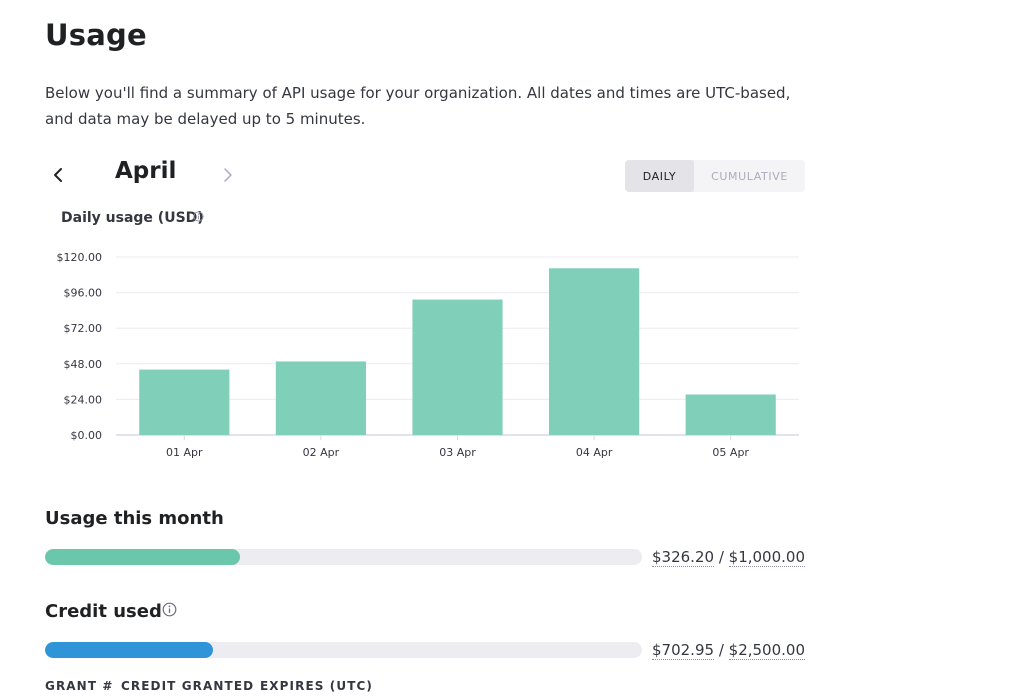 This screenshot has height=700, width=1012. What do you see at coordinates (103, 611) in the screenshot?
I see `credit-used-heading: Credit used` at bounding box center [103, 611].